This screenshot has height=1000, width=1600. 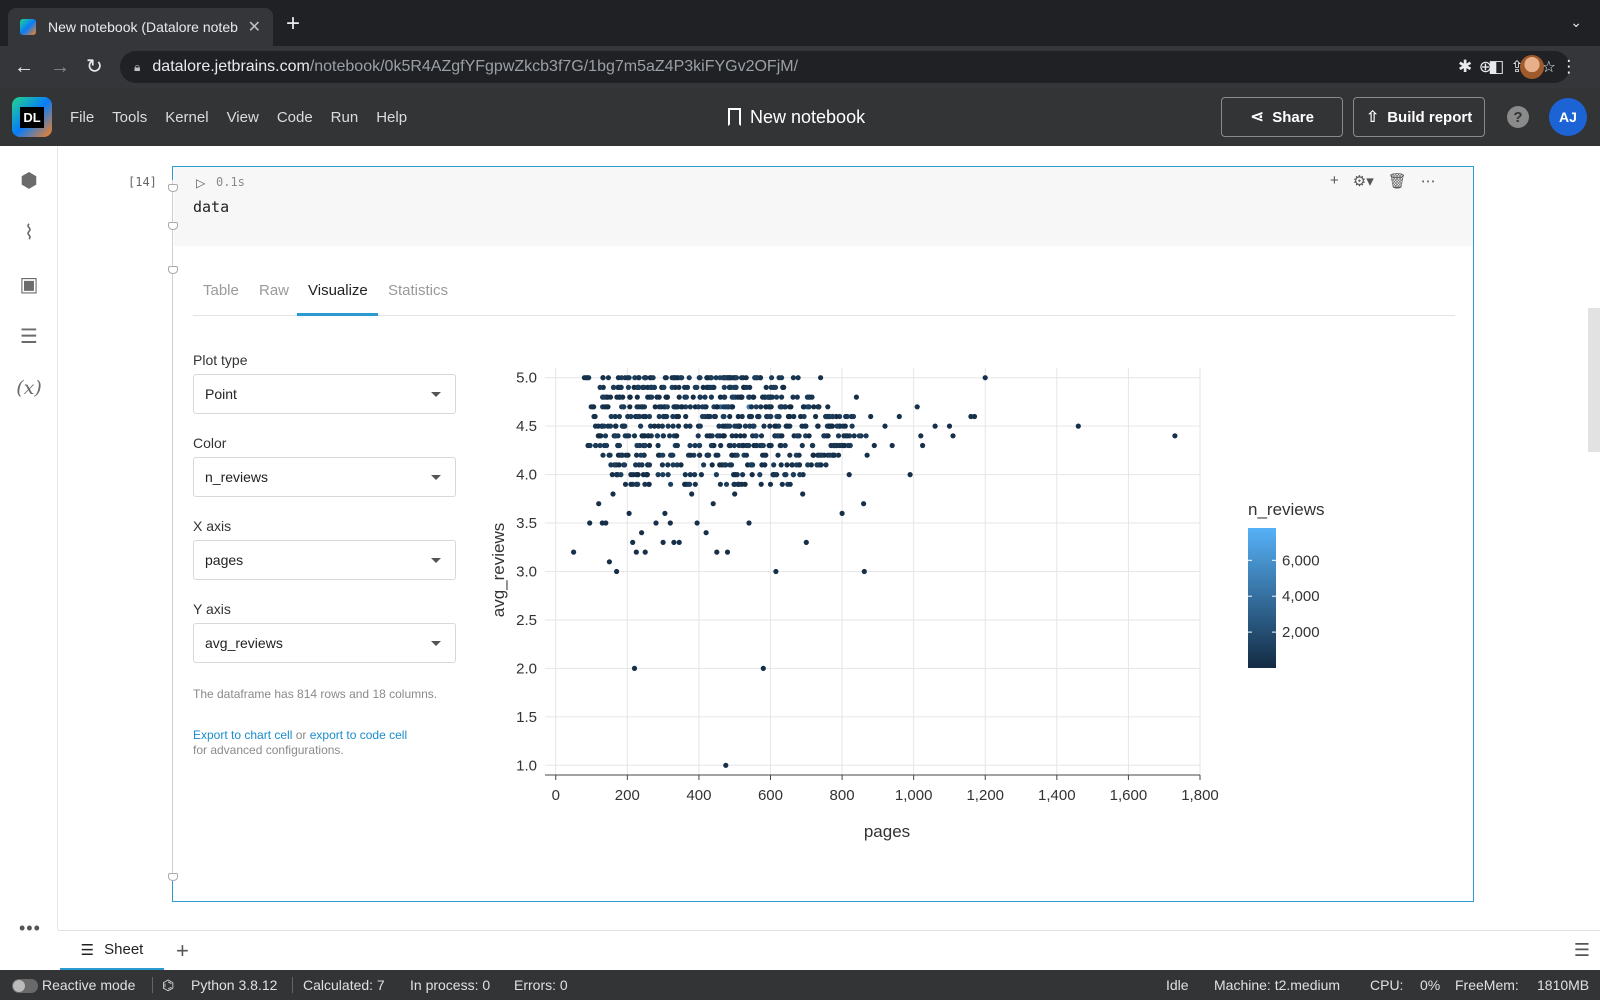 What do you see at coordinates (82, 117) in the screenshot?
I see `menu-file: File` at bounding box center [82, 117].